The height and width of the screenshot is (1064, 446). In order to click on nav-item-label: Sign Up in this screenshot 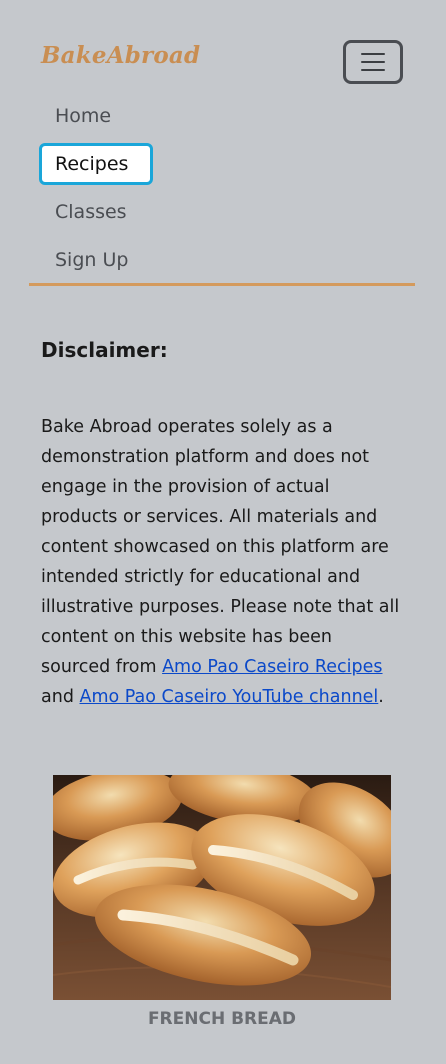, I will do `click(92, 260)`.